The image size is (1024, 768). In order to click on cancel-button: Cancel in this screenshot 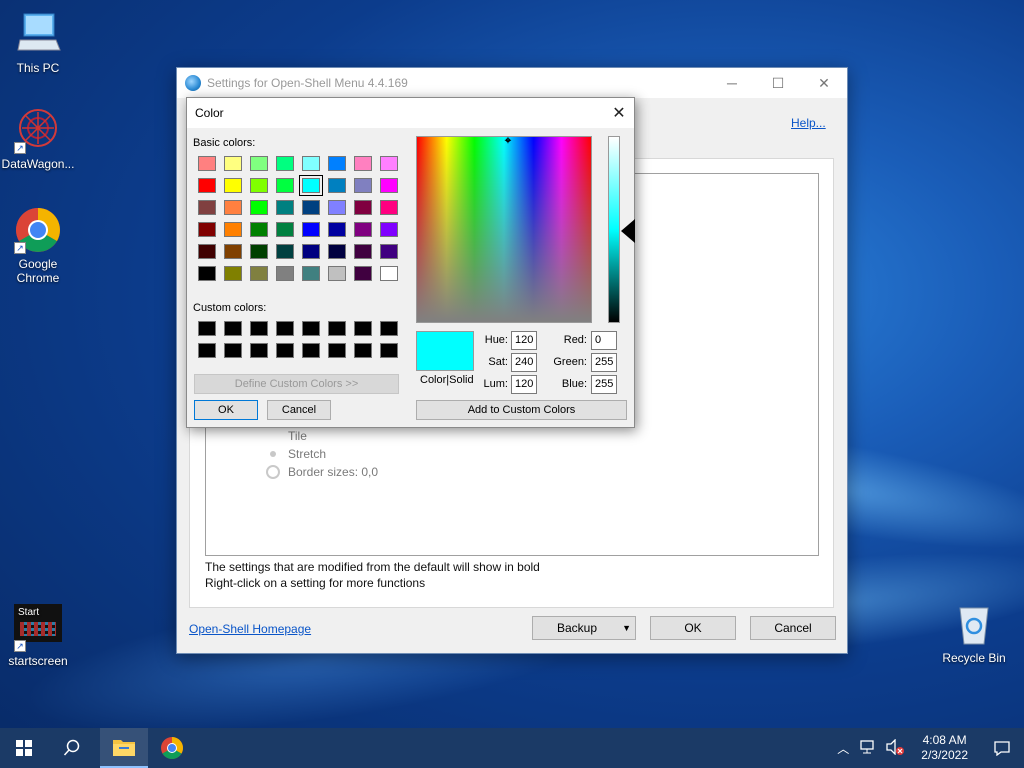, I will do `click(793, 628)`.